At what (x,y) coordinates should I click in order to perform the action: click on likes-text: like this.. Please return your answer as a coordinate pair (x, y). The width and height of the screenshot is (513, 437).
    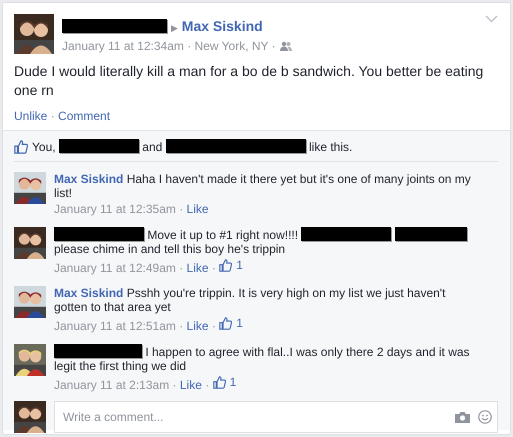
    Looking at the image, I should click on (330, 147).